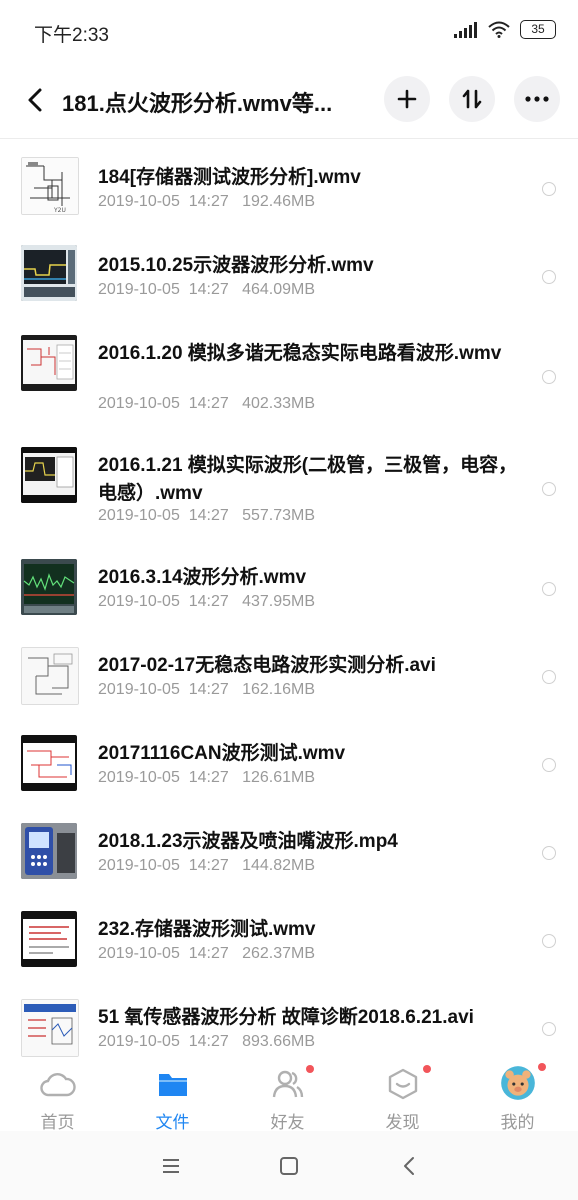 The height and width of the screenshot is (1200, 578). I want to click on home-square-icon, so click(289, 1166).